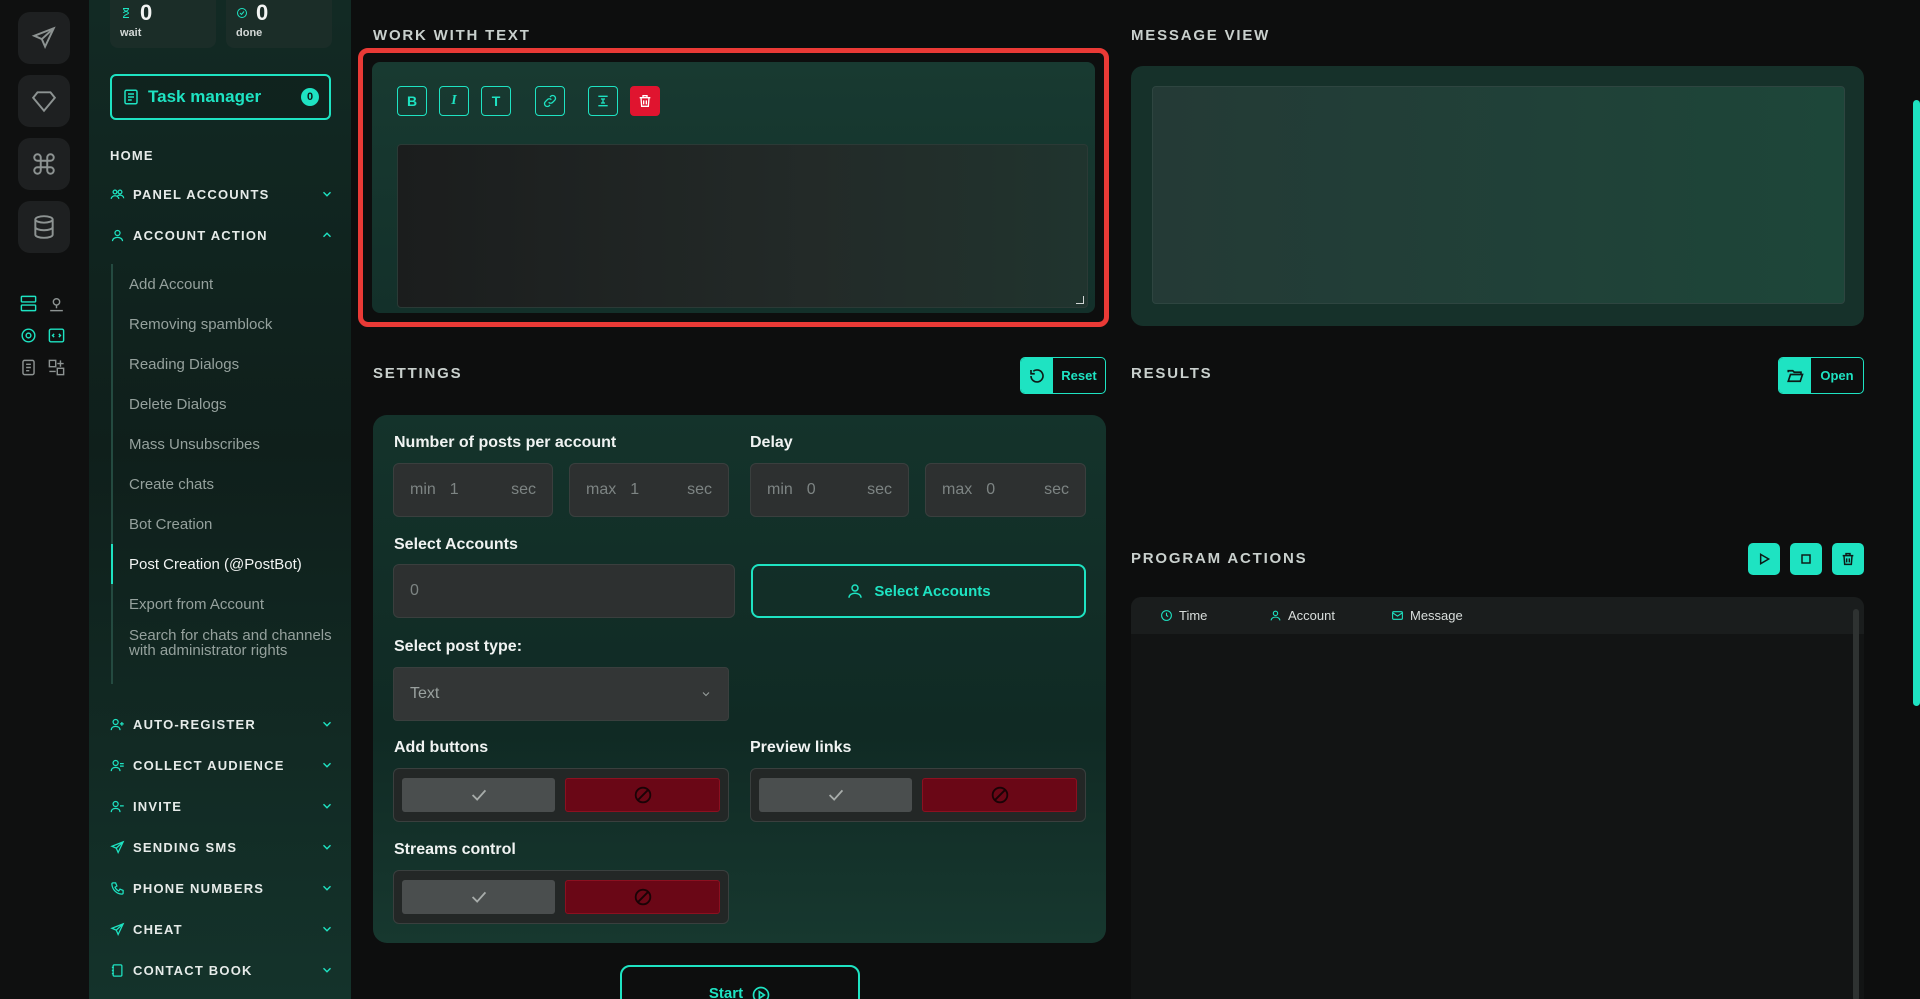 This screenshot has height=999, width=1920. Describe the element at coordinates (28, 367) in the screenshot. I see `notes-icon` at that location.